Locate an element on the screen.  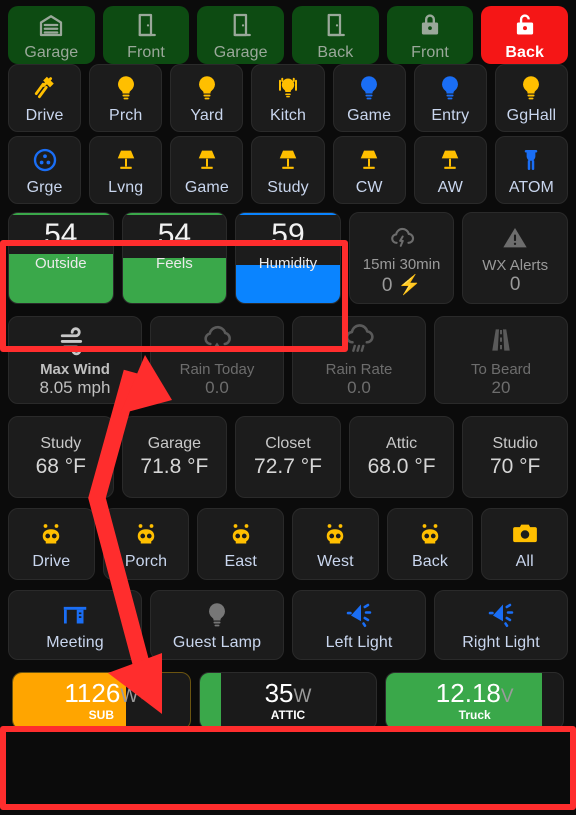
light-tile-yard: Yard is located at coordinates (207, 98).